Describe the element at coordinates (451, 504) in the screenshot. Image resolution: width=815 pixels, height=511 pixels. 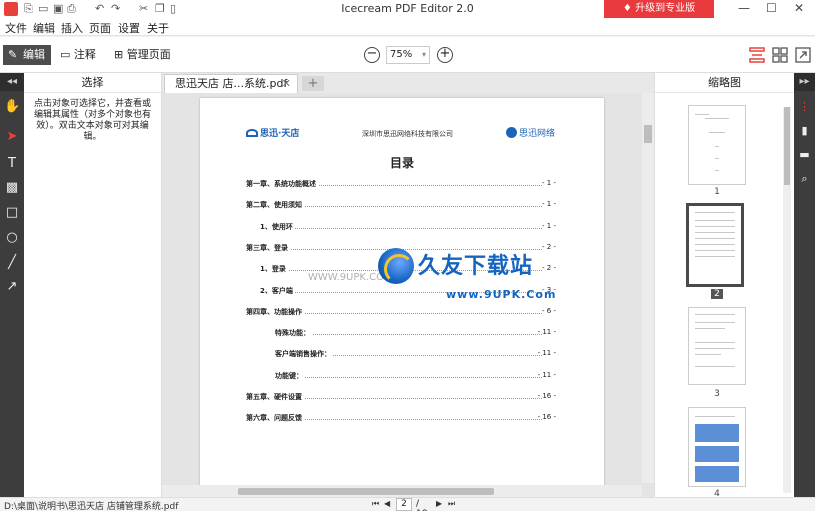
I see `last-page-icon: ⏭` at that location.